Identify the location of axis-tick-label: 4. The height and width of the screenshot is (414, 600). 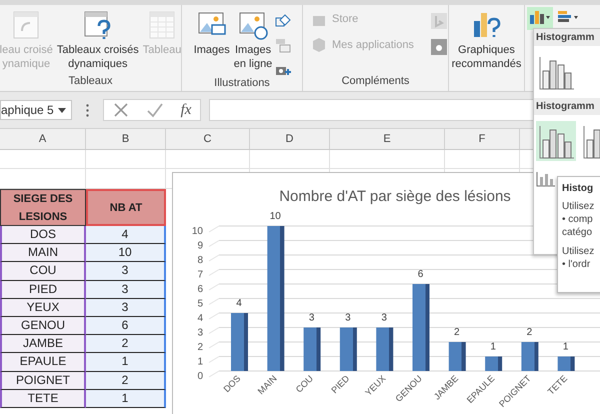
(200, 318).